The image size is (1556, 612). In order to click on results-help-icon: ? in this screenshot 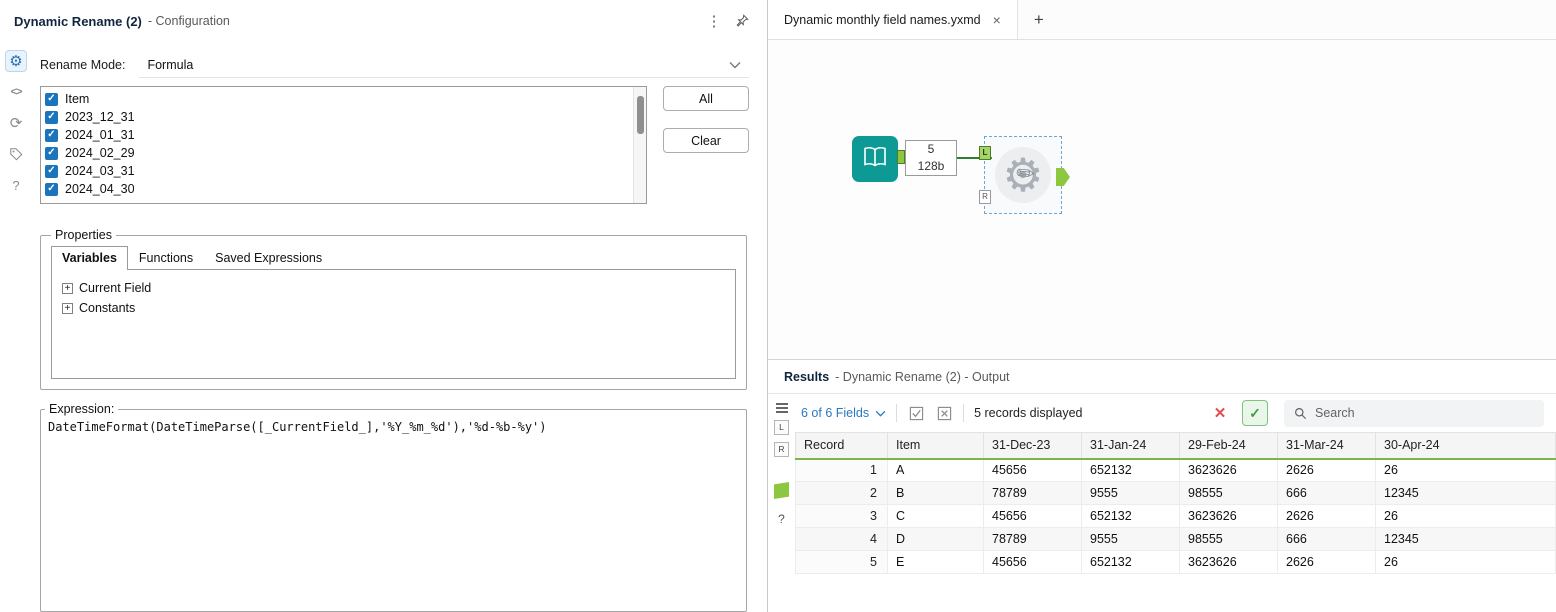, I will do `click(781, 519)`.